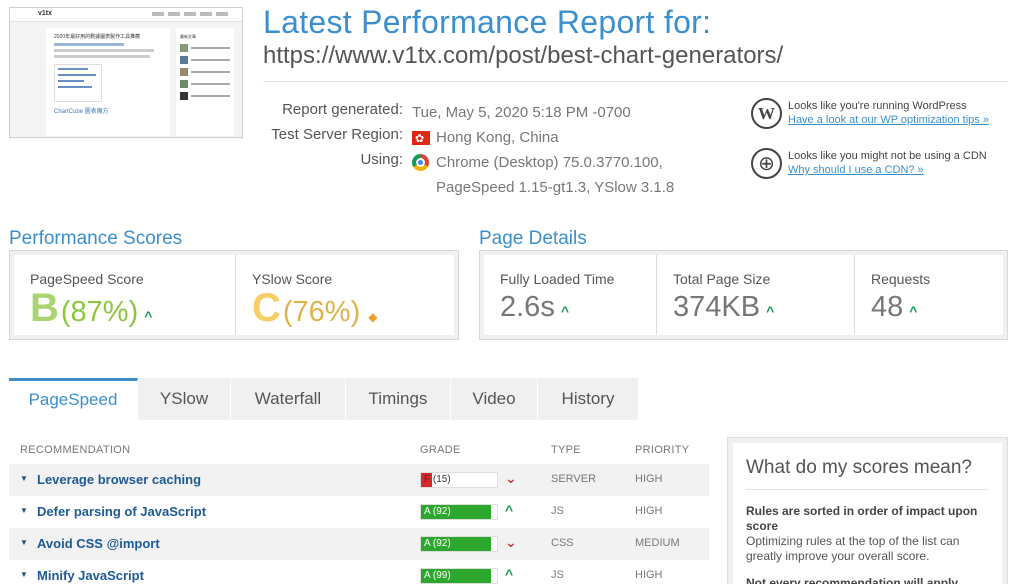  I want to click on cdn-tip-link: Why should I use a CDN? », so click(856, 170).